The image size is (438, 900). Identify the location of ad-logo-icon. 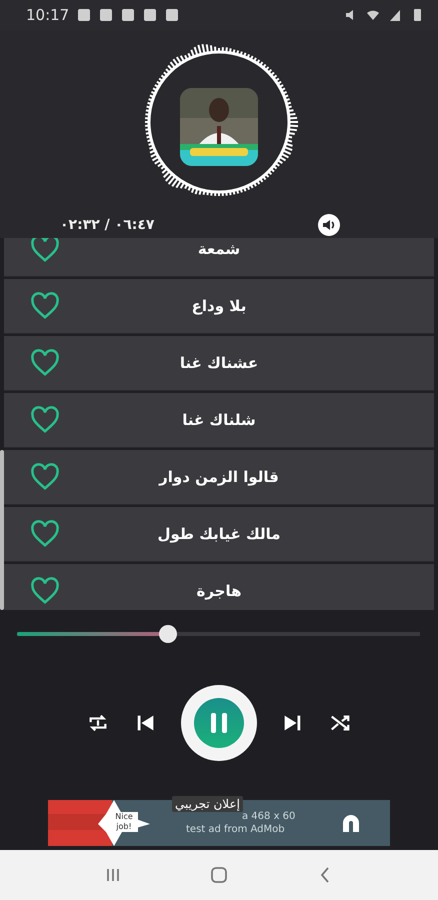
(351, 823).